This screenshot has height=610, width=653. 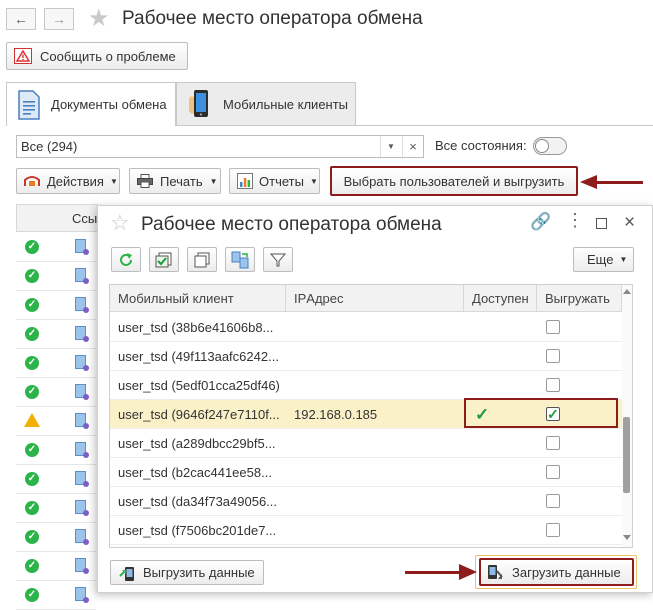 I want to click on grid-scrollbar, so click(x=627, y=416).